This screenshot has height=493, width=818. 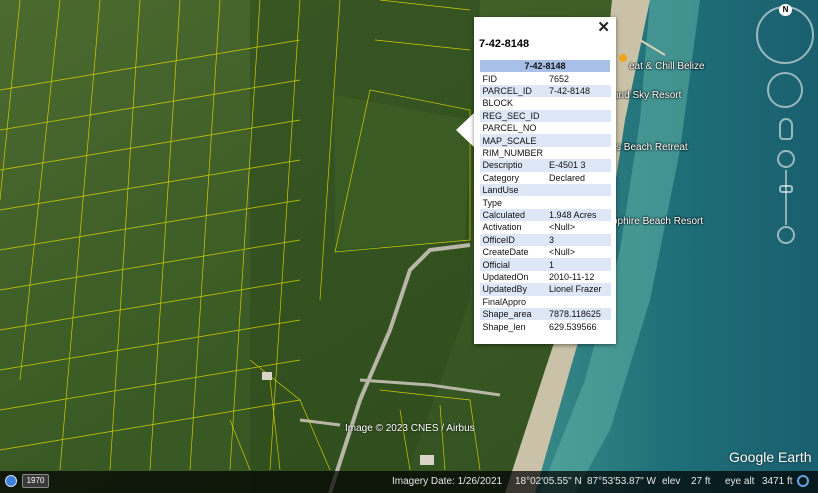 I want to click on table-row: MAP_SCALE, so click(x=545, y=140).